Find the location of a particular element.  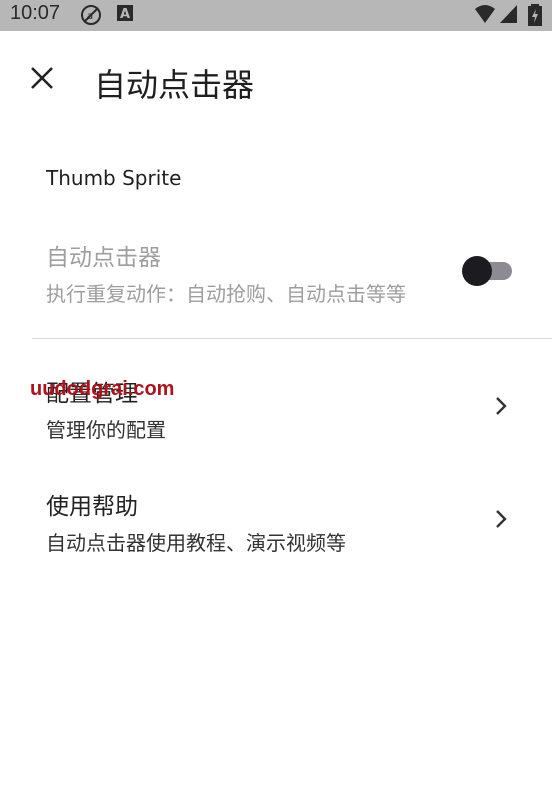

close-button is located at coordinates (42, 80).